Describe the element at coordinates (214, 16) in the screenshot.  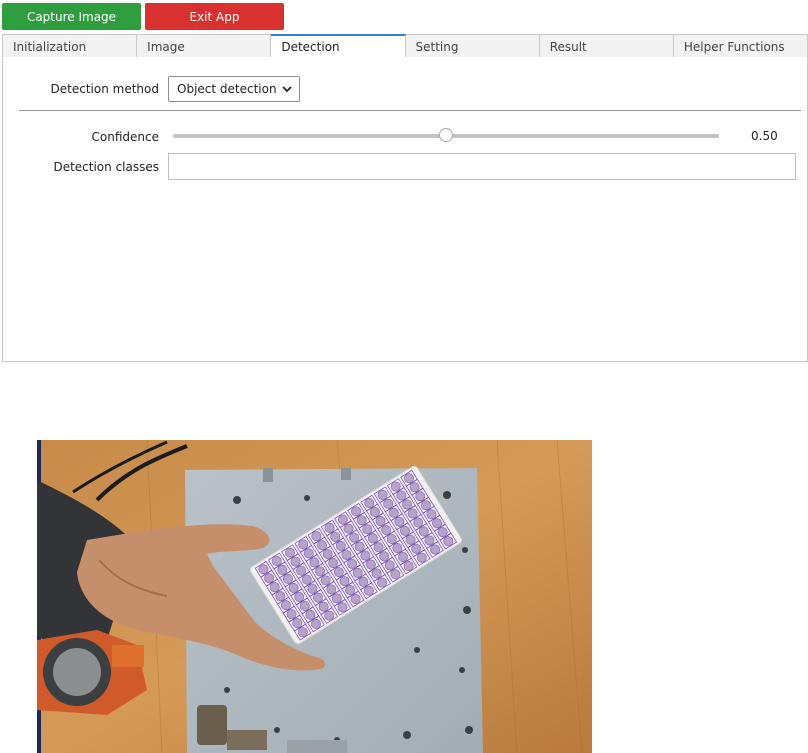
I see `exit-app-button: Exit App` at that location.